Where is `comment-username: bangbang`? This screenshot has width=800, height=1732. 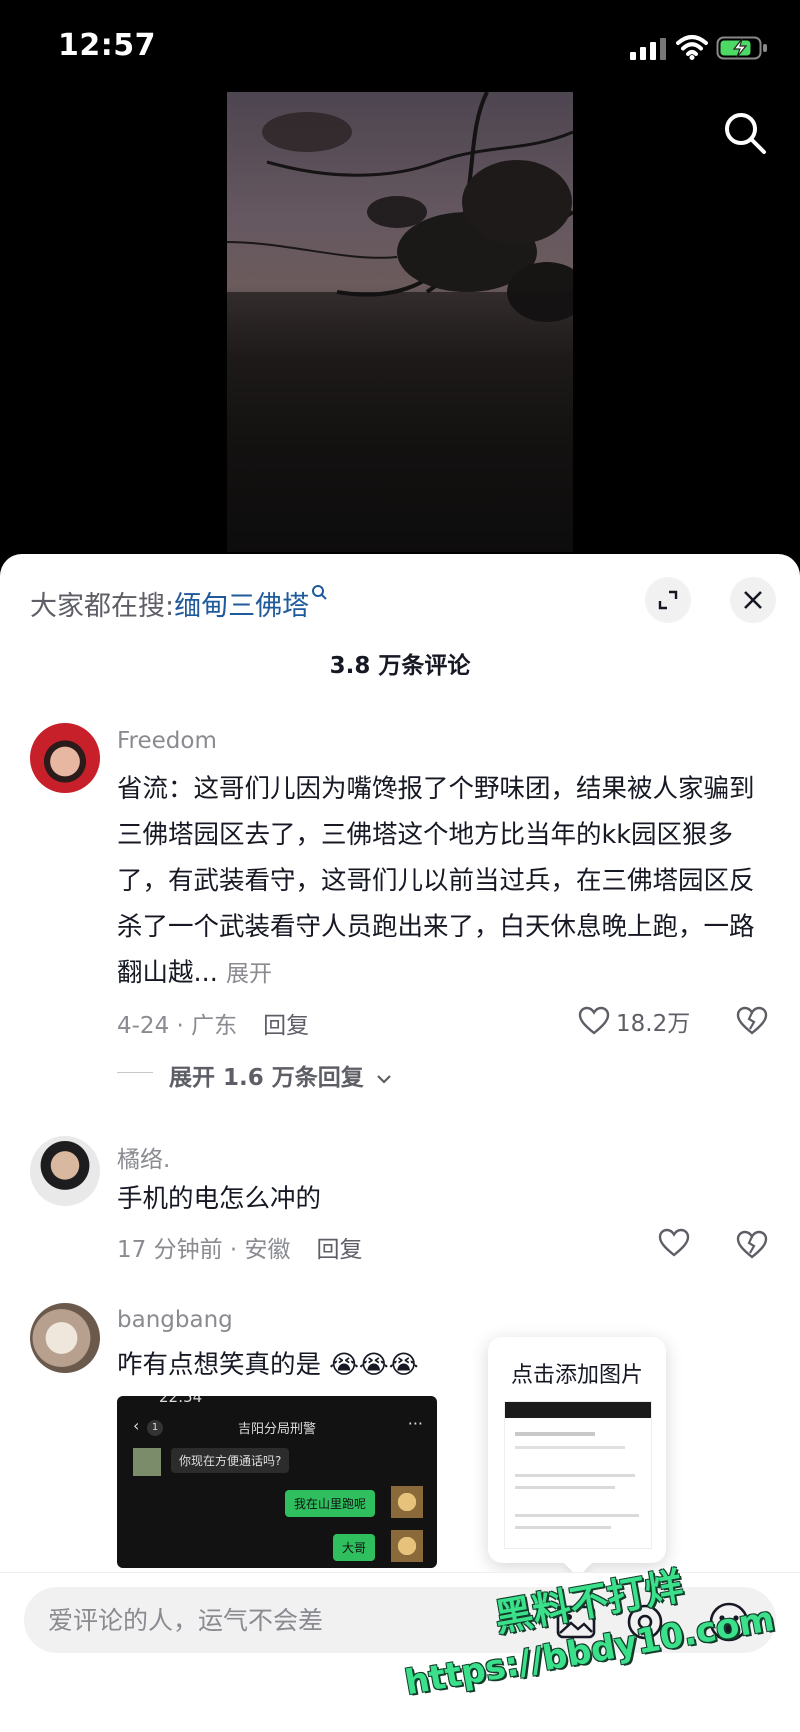
comment-username: bangbang is located at coordinates (175, 1320).